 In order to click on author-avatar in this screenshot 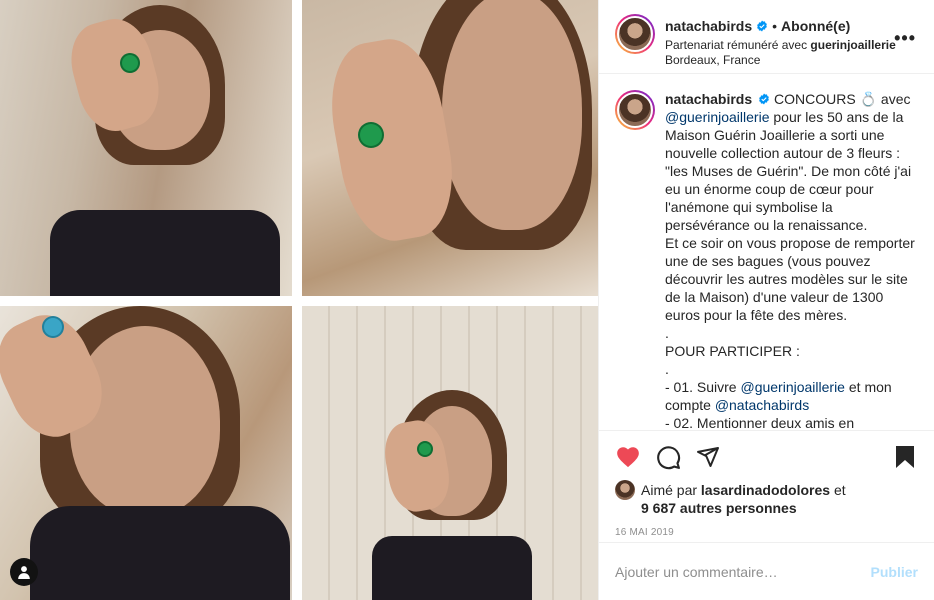, I will do `click(635, 34)`.